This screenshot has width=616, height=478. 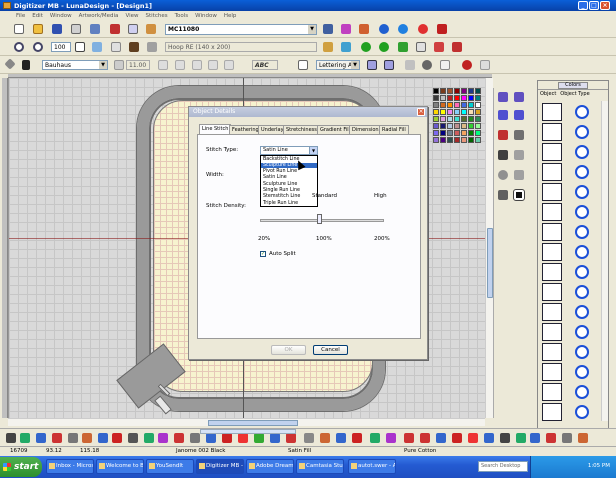 I want to click on italic-icon, so click(x=180, y=65).